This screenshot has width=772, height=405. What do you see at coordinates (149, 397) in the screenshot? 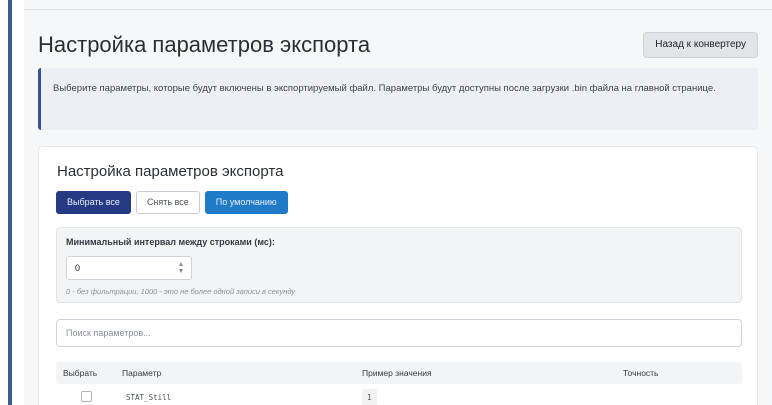
I see `row-parameter-name: STAT_Still` at bounding box center [149, 397].